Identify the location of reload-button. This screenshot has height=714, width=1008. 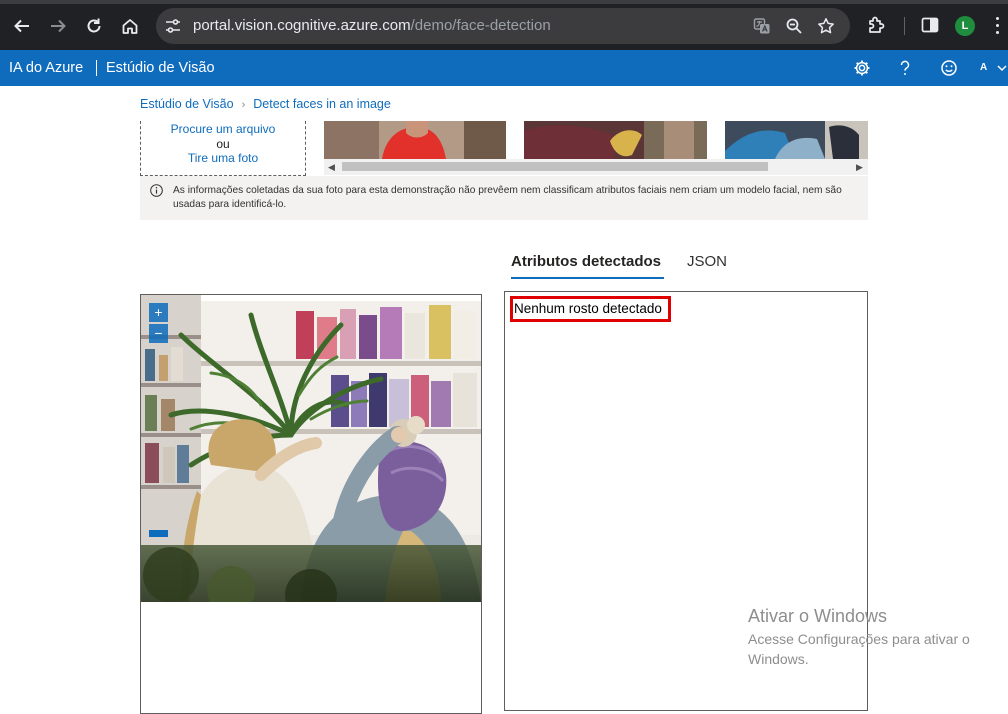
(94, 26).